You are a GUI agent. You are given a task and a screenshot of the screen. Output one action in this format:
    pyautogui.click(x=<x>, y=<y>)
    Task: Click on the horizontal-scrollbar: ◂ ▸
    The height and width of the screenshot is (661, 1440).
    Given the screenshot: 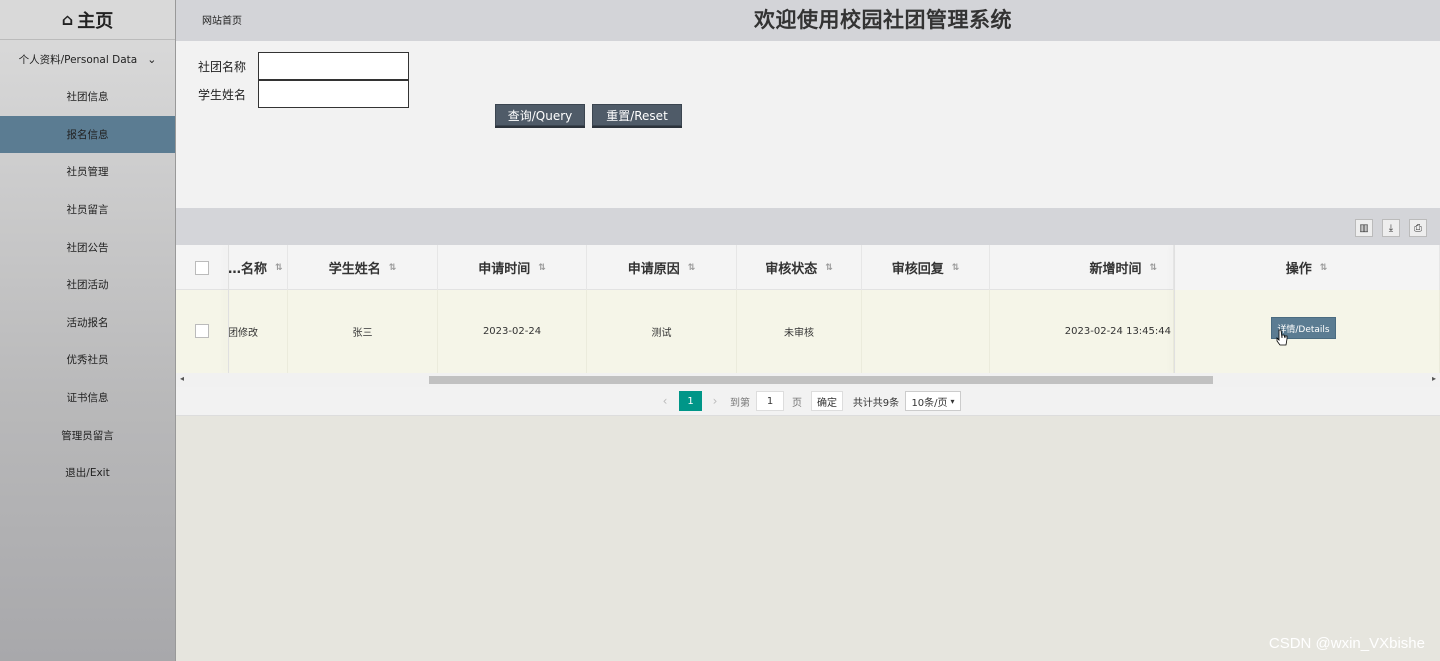 What is the action you would take?
    pyautogui.click(x=808, y=380)
    